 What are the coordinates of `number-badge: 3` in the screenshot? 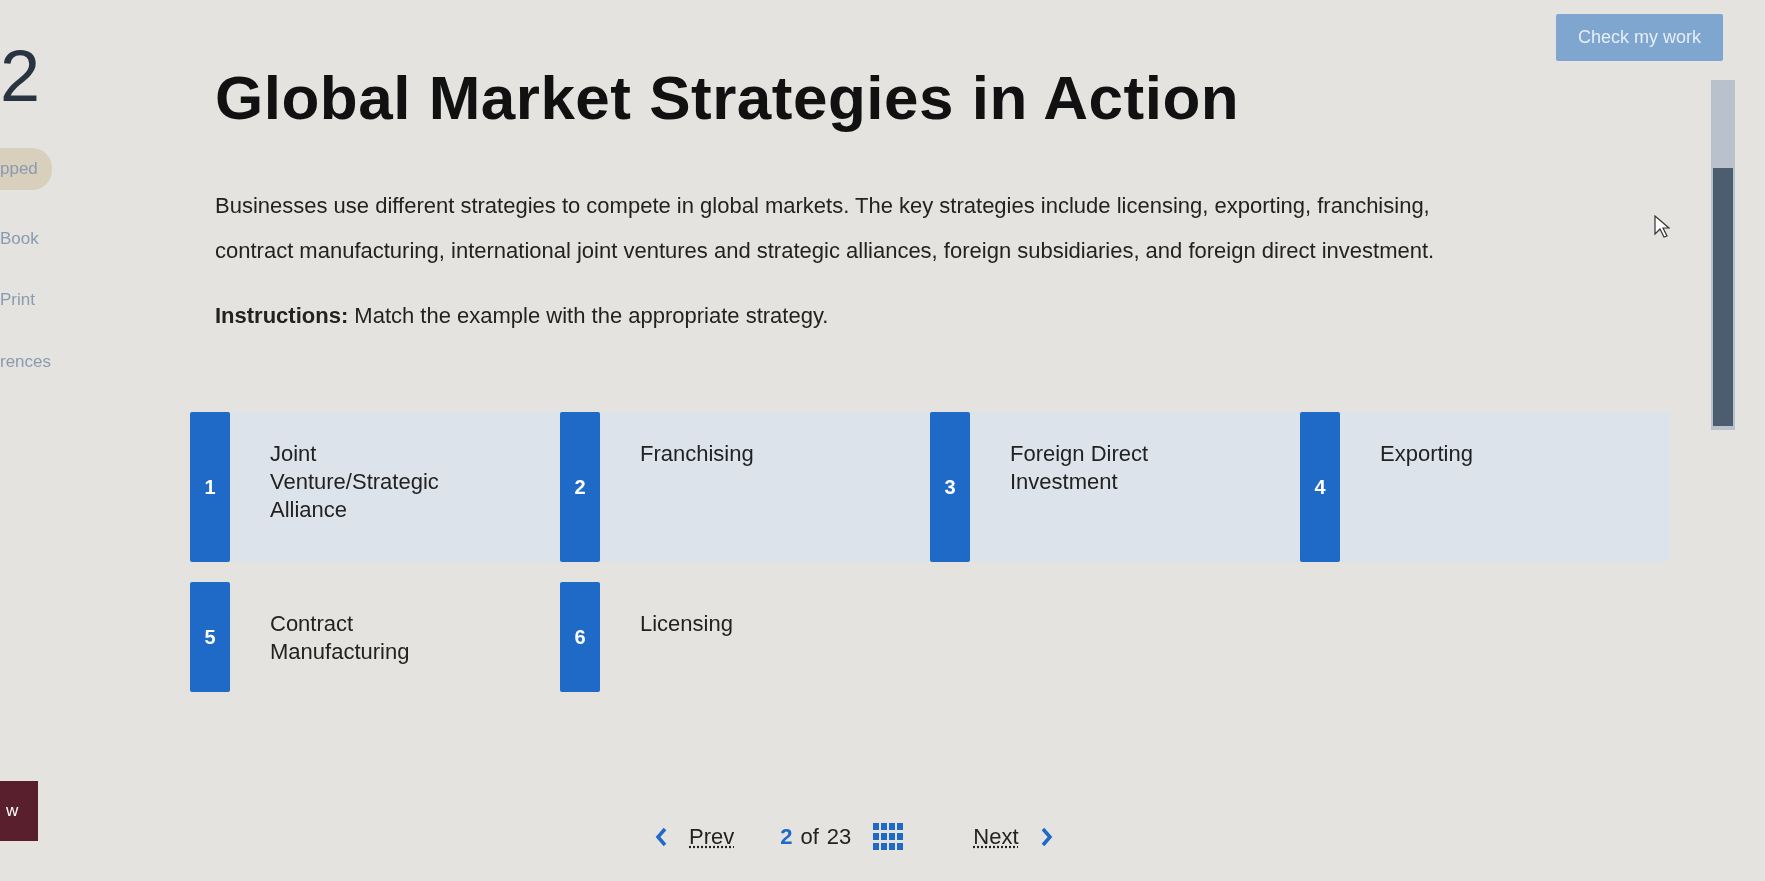 It's located at (950, 487).